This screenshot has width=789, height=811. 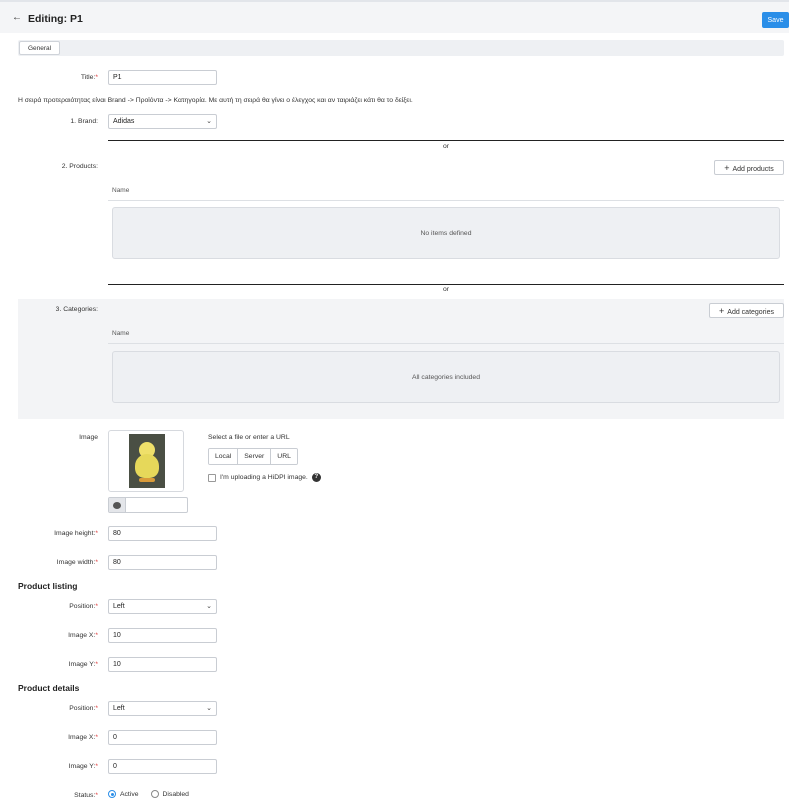 I want to click on products-empty-text: No items defined, so click(x=446, y=233).